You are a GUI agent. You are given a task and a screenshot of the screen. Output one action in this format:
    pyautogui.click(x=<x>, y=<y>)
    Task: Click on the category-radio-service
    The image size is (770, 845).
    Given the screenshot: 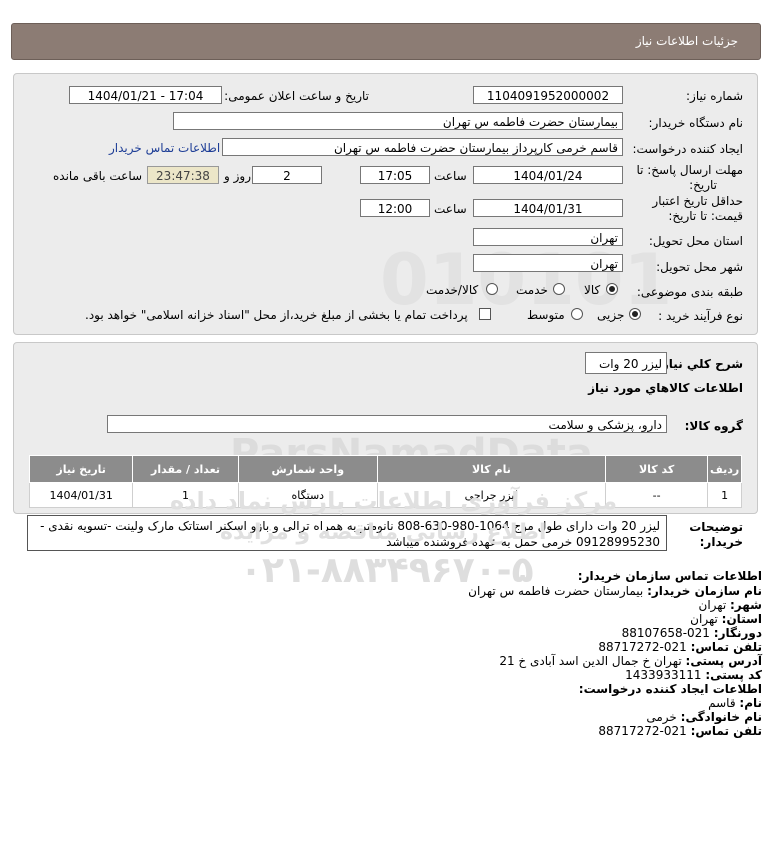 What is the action you would take?
    pyautogui.click(x=559, y=289)
    